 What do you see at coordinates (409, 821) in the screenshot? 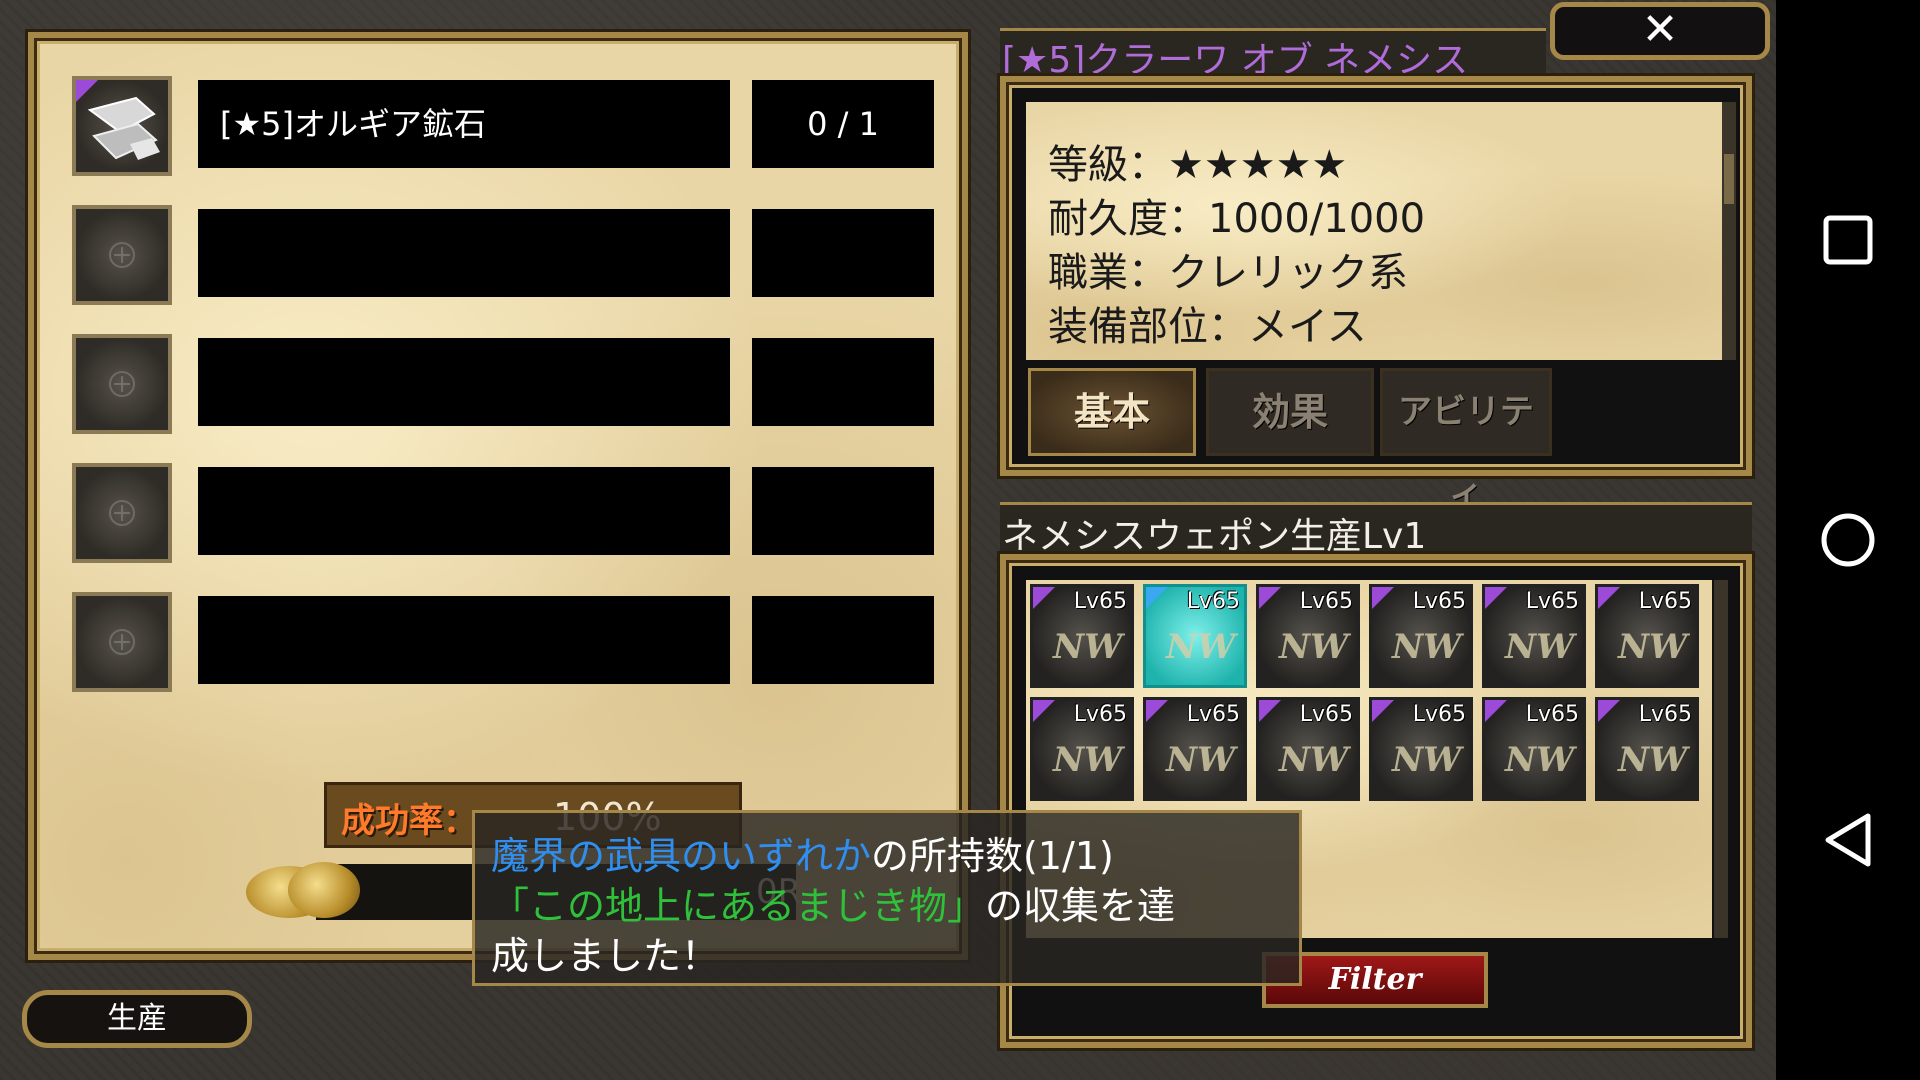
I see `success-rate-label: 成功率：` at bounding box center [409, 821].